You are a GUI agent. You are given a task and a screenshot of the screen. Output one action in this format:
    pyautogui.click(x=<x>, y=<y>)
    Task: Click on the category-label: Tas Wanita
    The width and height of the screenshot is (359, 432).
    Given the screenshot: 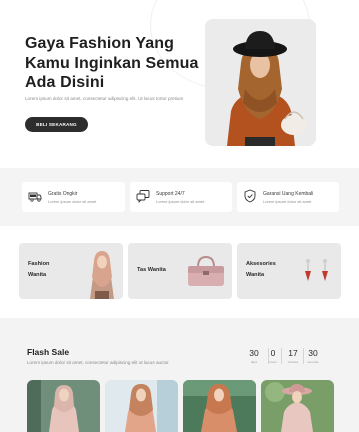 What is the action you would take?
    pyautogui.click(x=151, y=270)
    